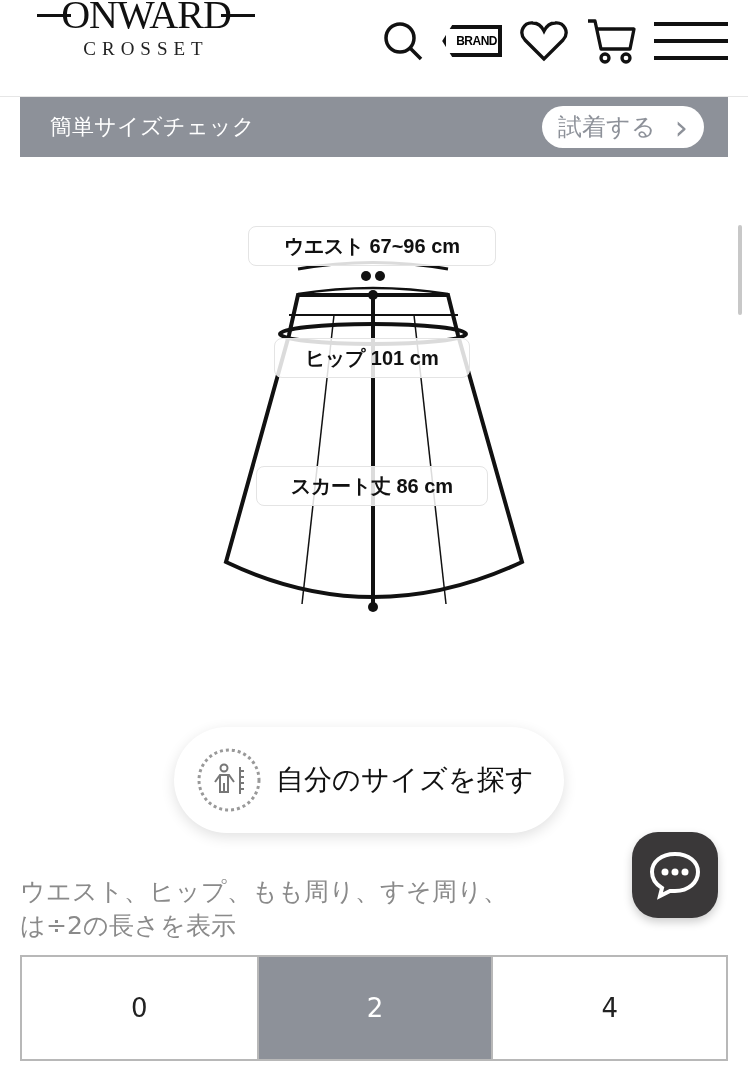 Image resolution: width=748 pixels, height=1080 pixels. What do you see at coordinates (152, 127) in the screenshot?
I see `size-check-title: 簡単サイズチェック` at bounding box center [152, 127].